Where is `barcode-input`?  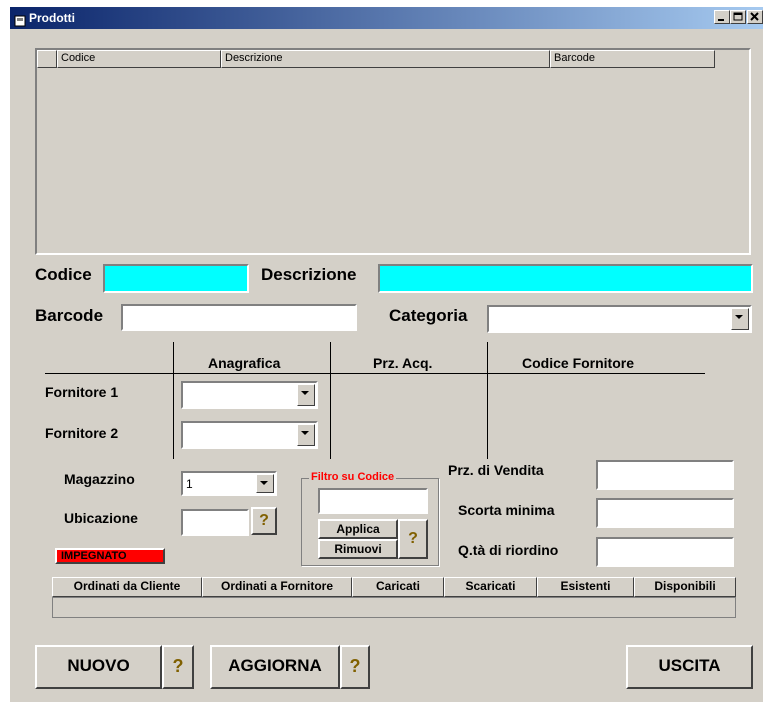
barcode-input is located at coordinates (239, 317).